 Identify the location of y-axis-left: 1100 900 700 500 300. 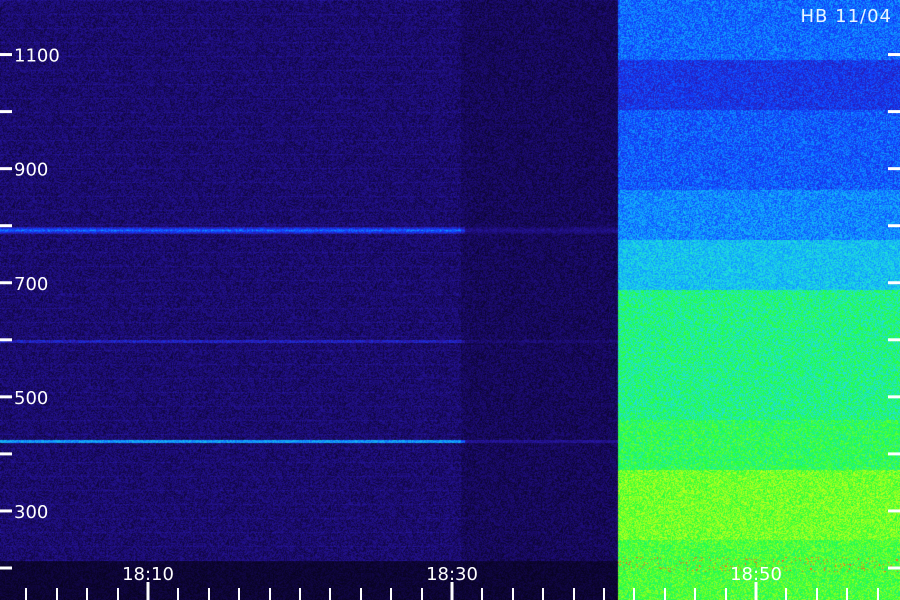
(30, 308).